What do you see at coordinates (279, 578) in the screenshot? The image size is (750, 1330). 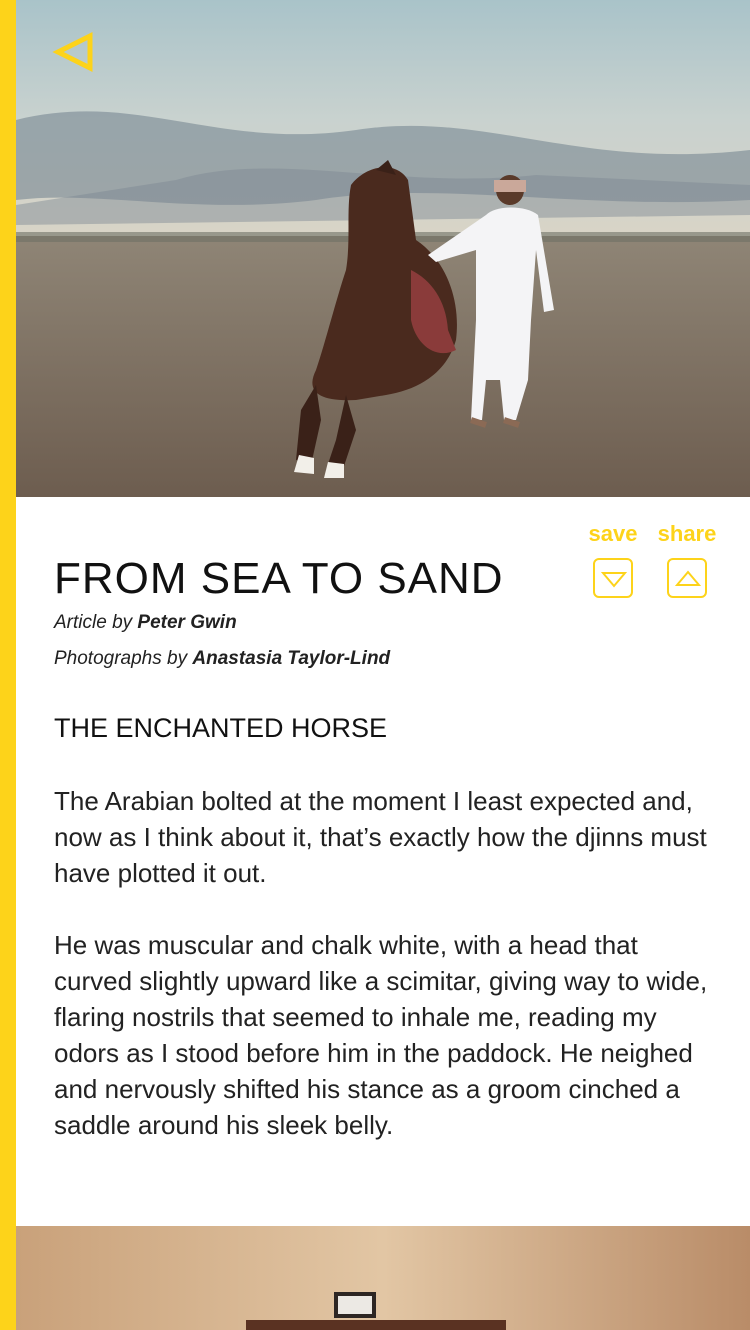 I see `article-title: FROM SEA TO SAND` at bounding box center [279, 578].